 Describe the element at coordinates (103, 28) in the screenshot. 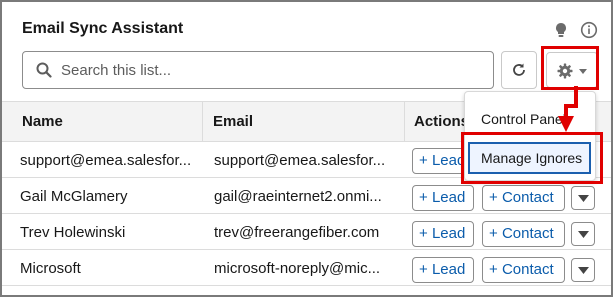

I see `app-title: Email Sync Assistant` at that location.